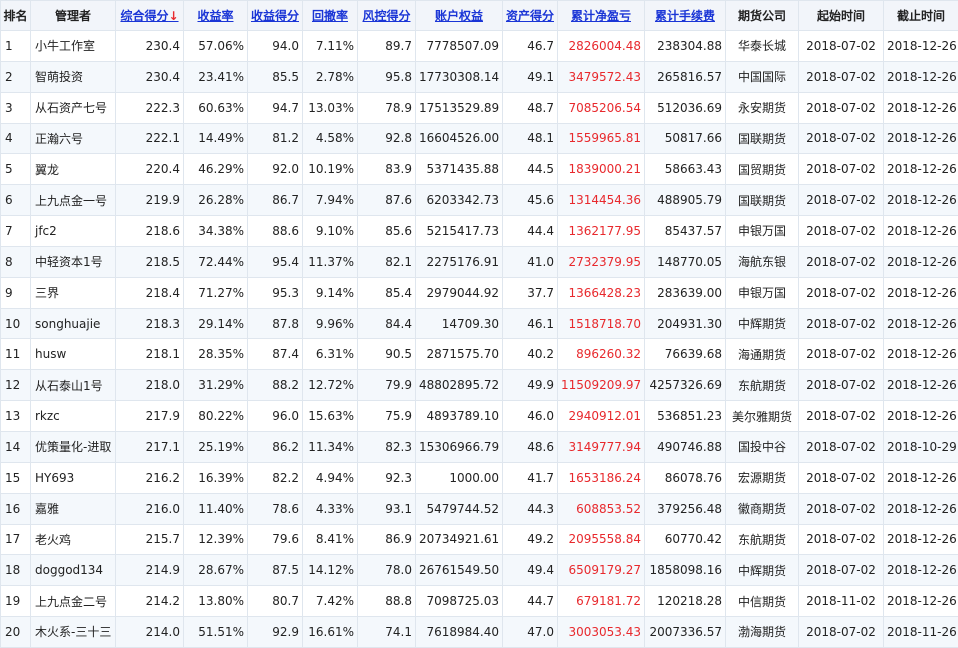  What do you see at coordinates (387, 632) in the screenshot?
I see `risk-score: 74.1` at bounding box center [387, 632].